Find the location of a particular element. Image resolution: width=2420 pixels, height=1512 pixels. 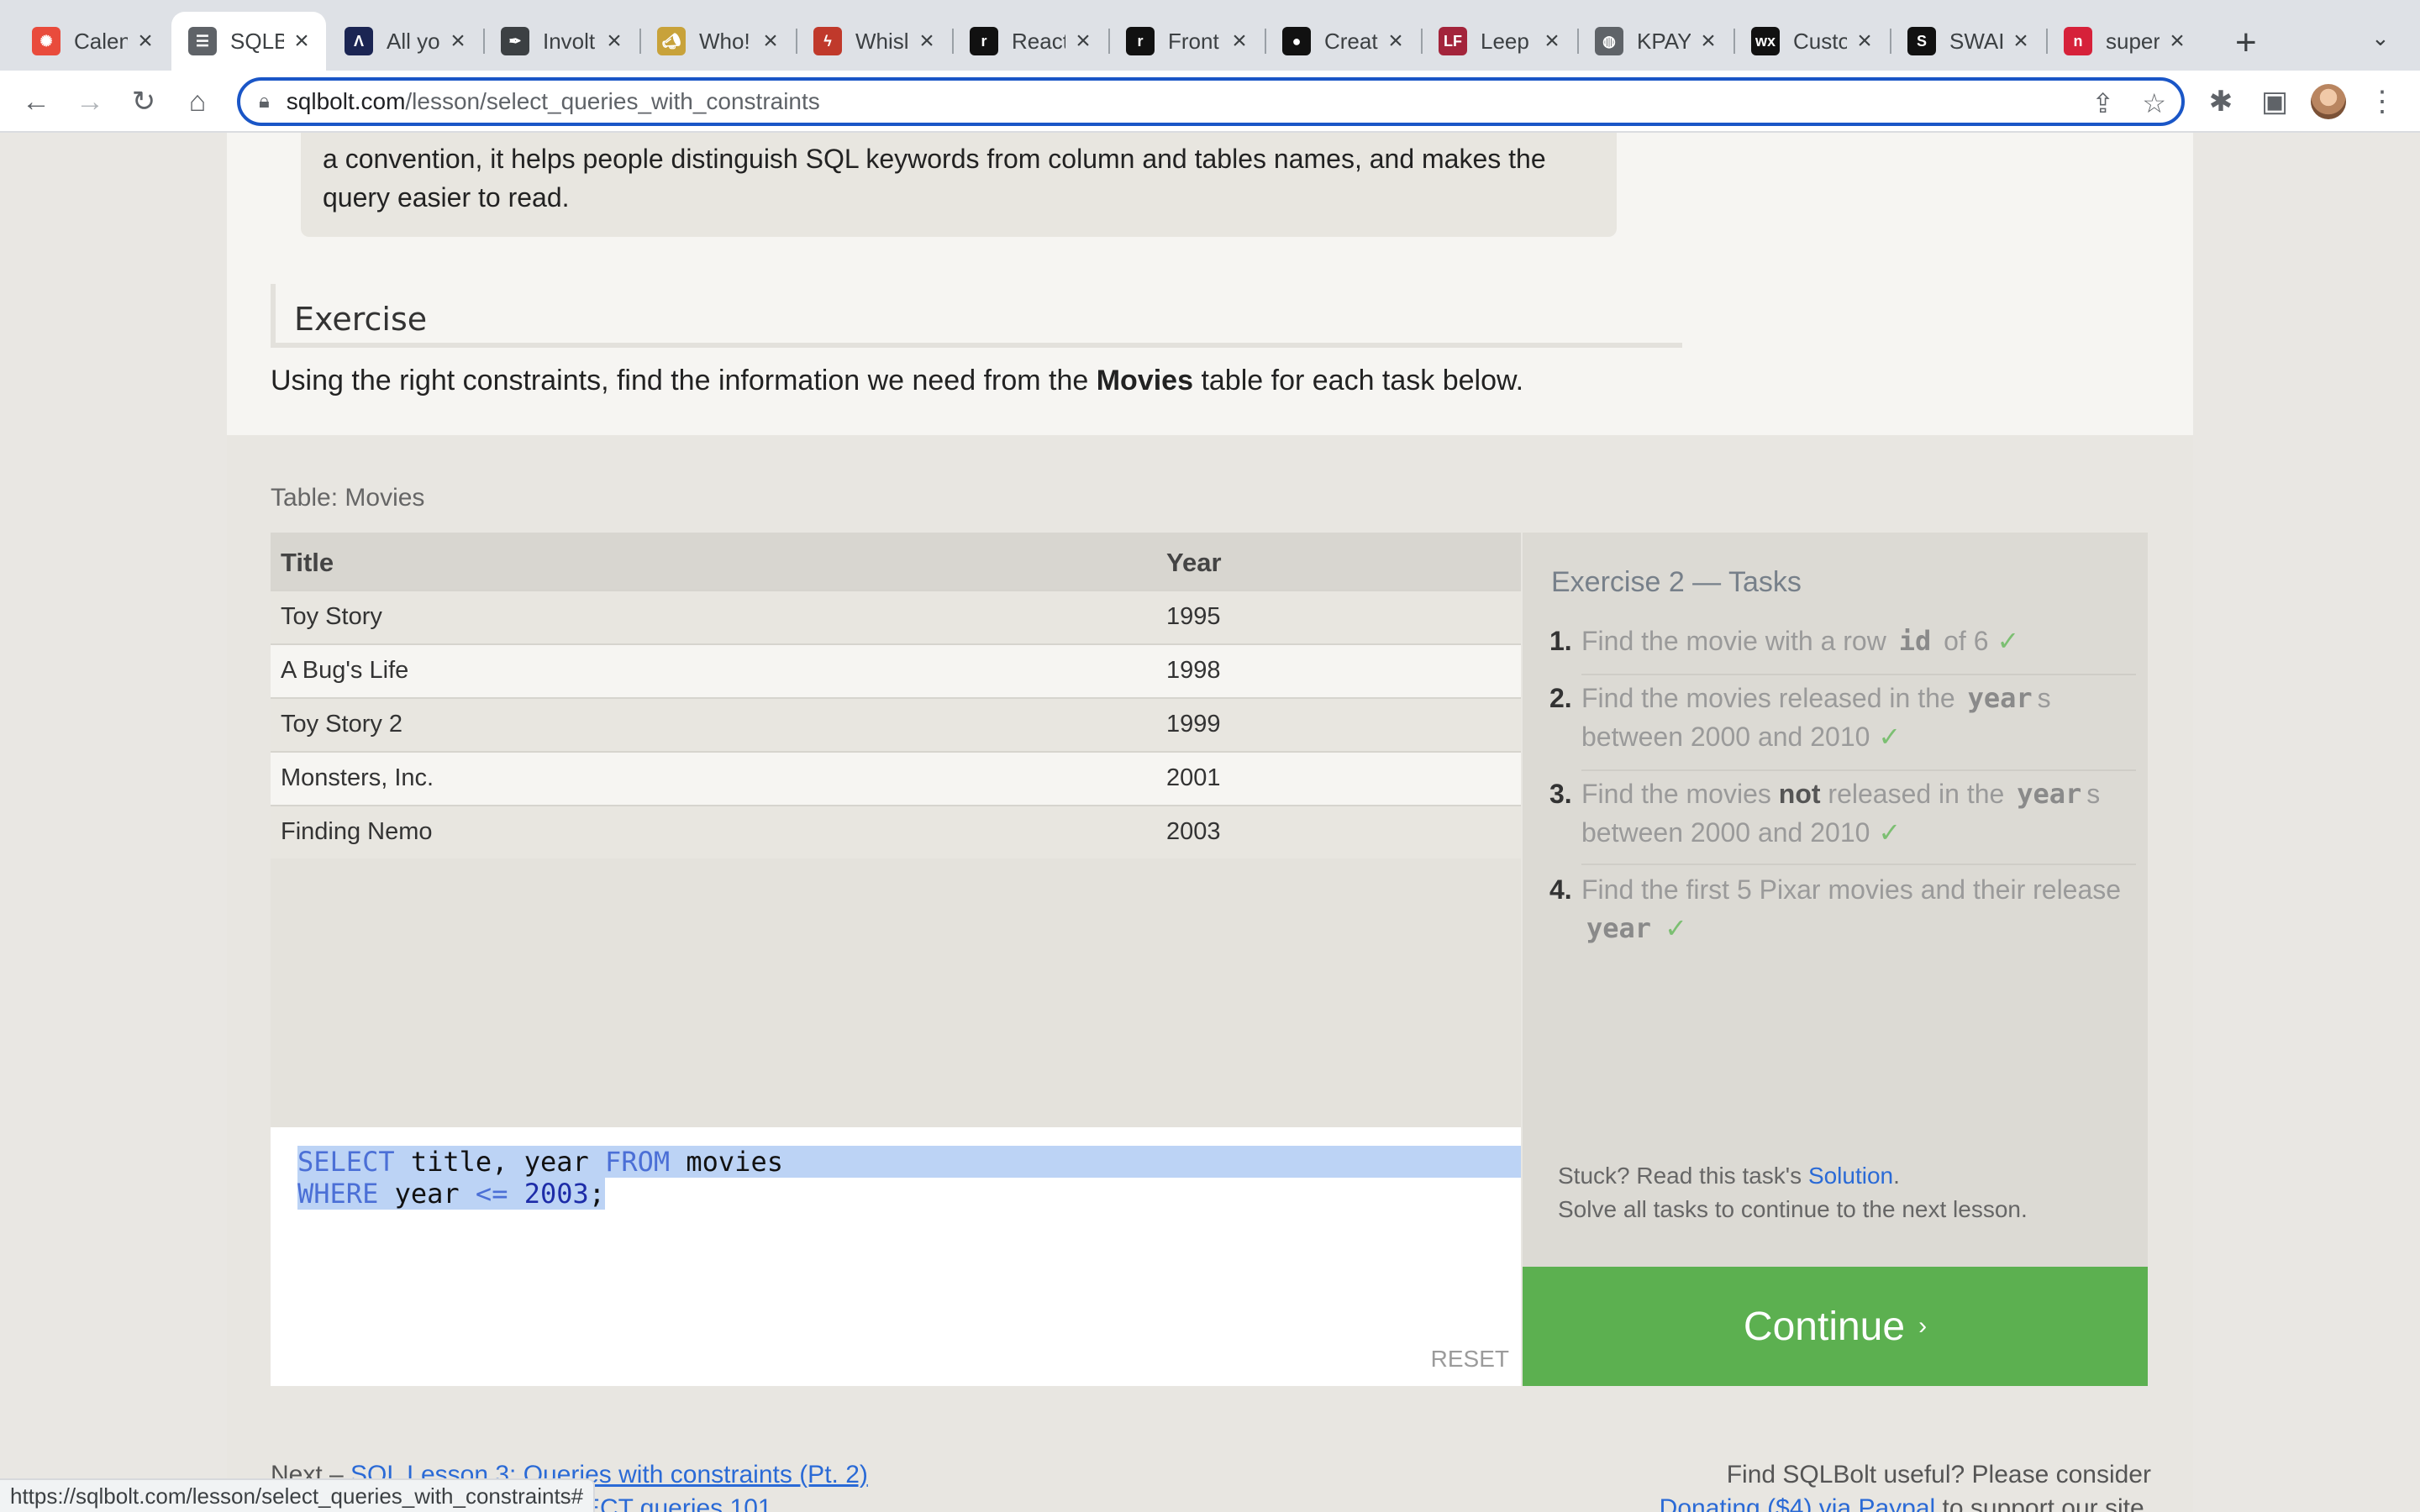

table-row: Monsters, Inc. 2001 is located at coordinates (896, 778).